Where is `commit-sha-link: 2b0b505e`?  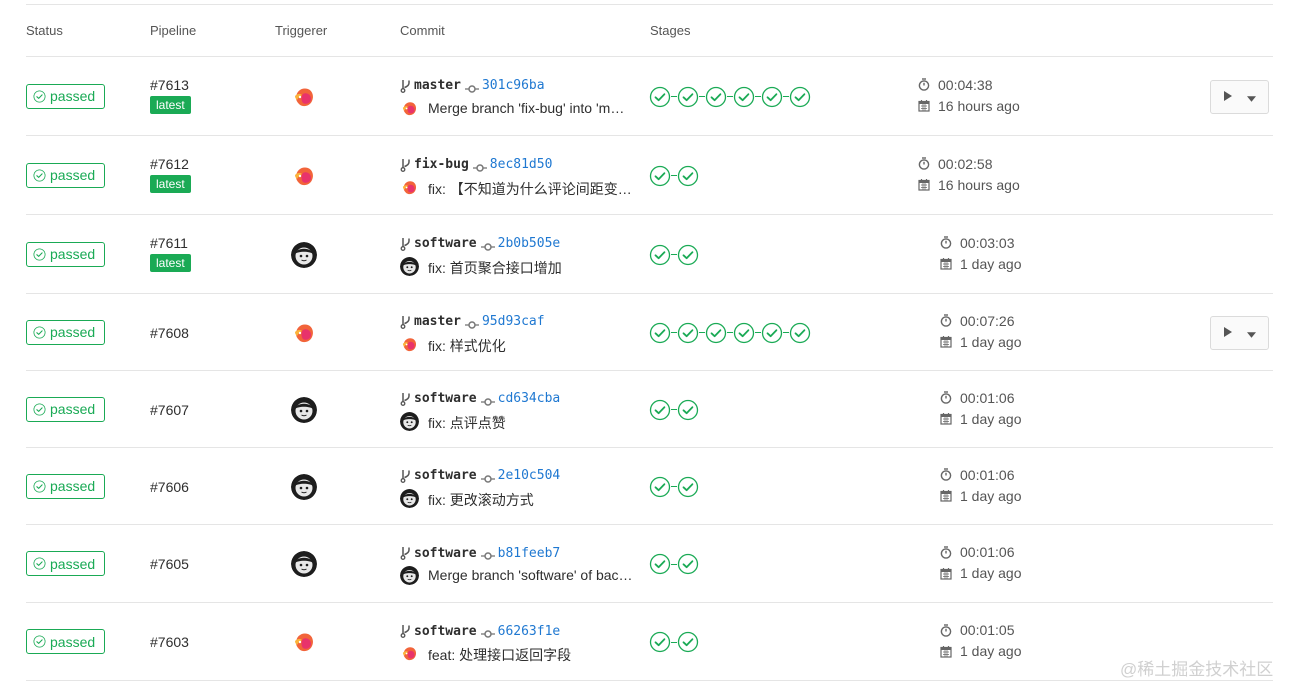 commit-sha-link: 2b0b505e is located at coordinates (529, 243).